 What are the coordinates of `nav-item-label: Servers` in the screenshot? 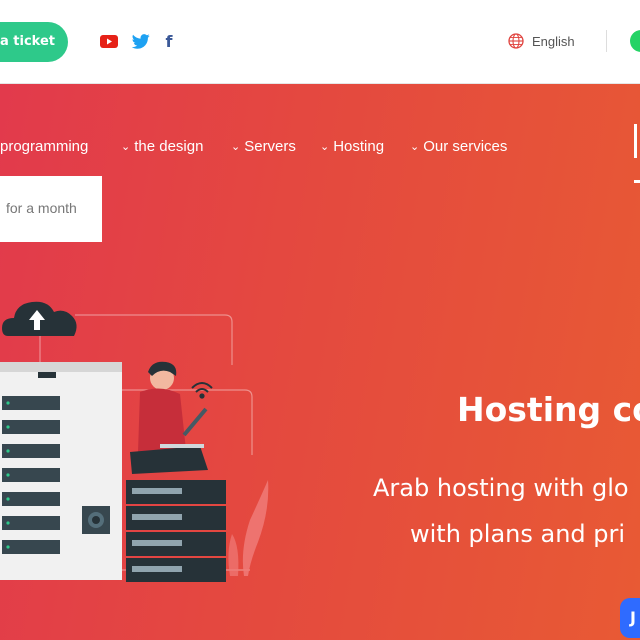 It's located at (270, 146).